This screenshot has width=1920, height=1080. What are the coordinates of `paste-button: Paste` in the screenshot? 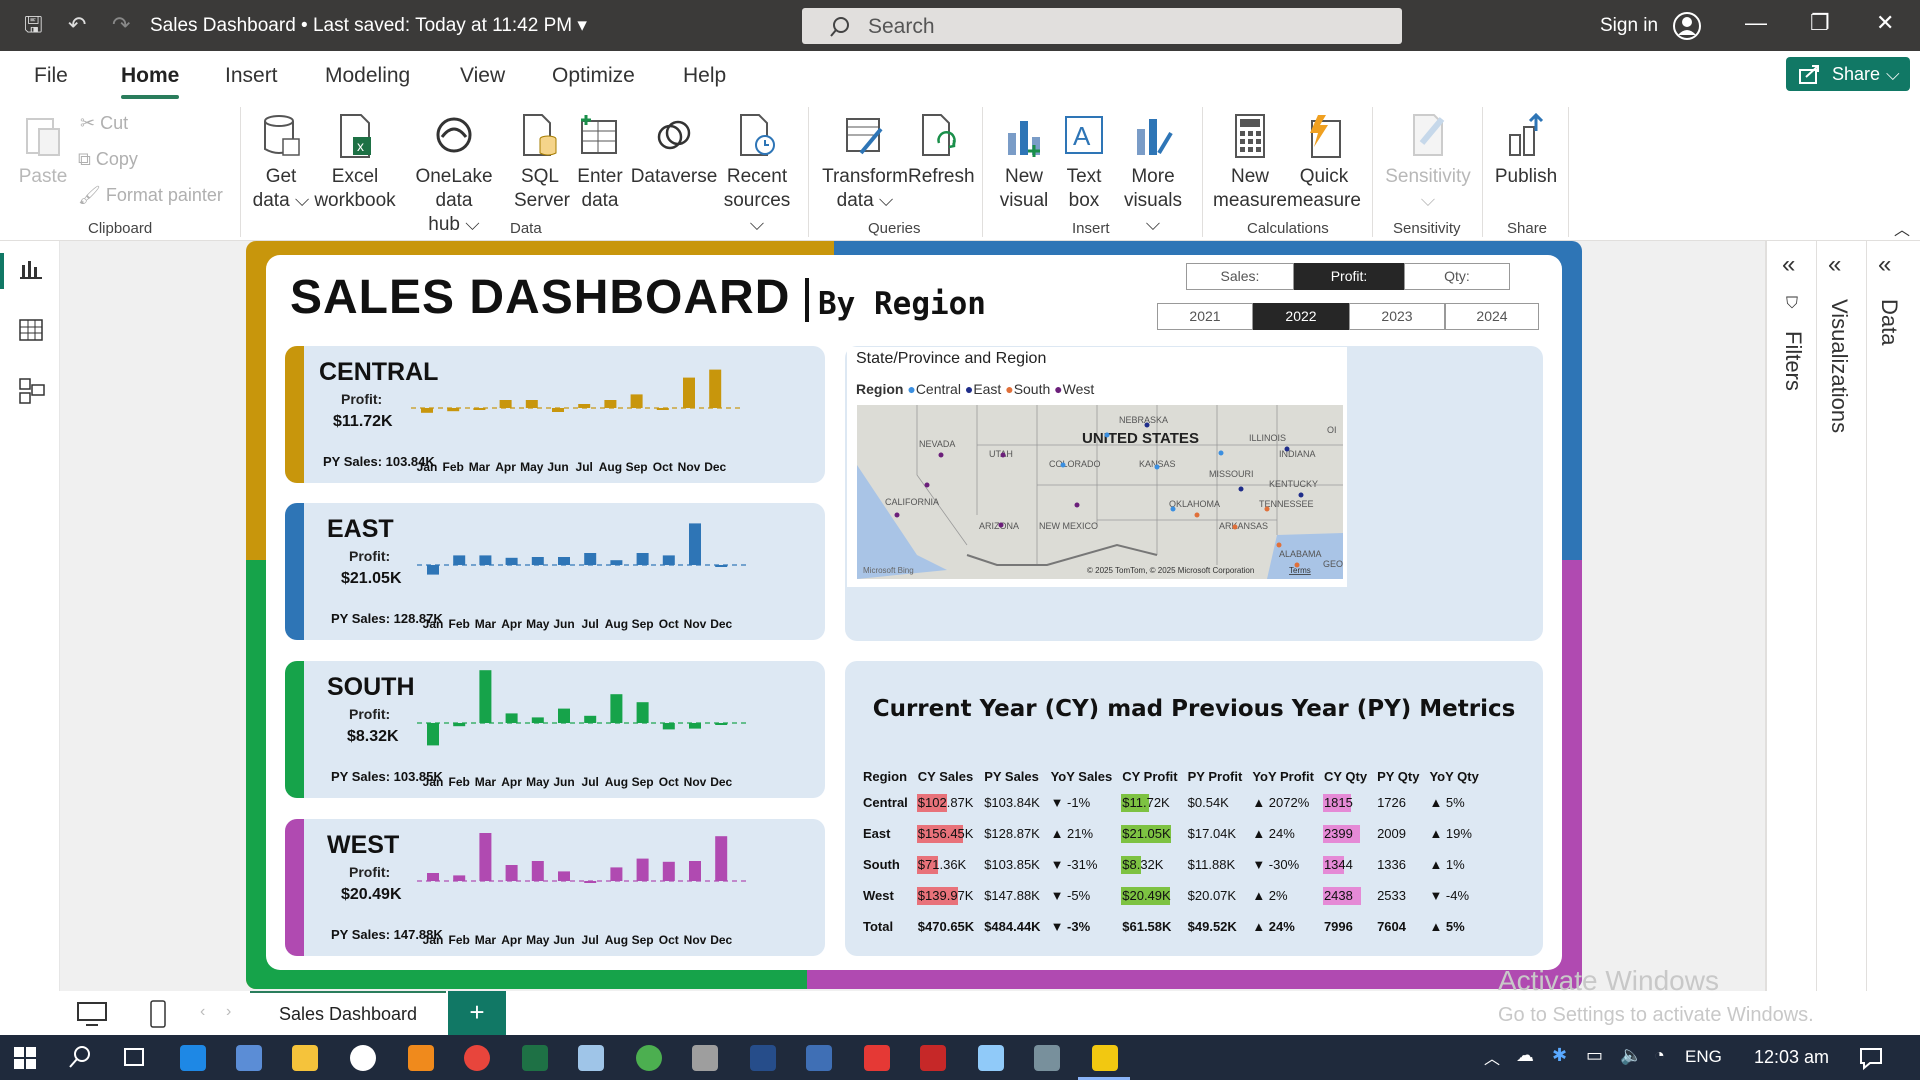 It's located at (43, 151).